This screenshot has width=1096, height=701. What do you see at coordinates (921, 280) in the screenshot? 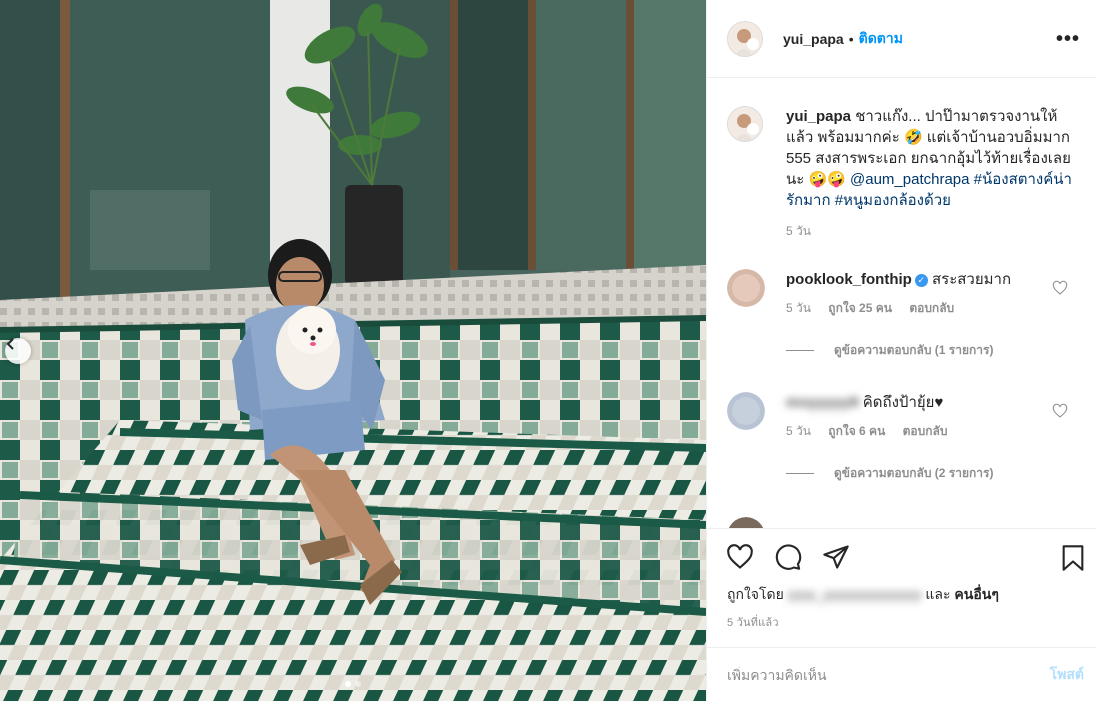
I see `verified-icon: ✓` at bounding box center [921, 280].